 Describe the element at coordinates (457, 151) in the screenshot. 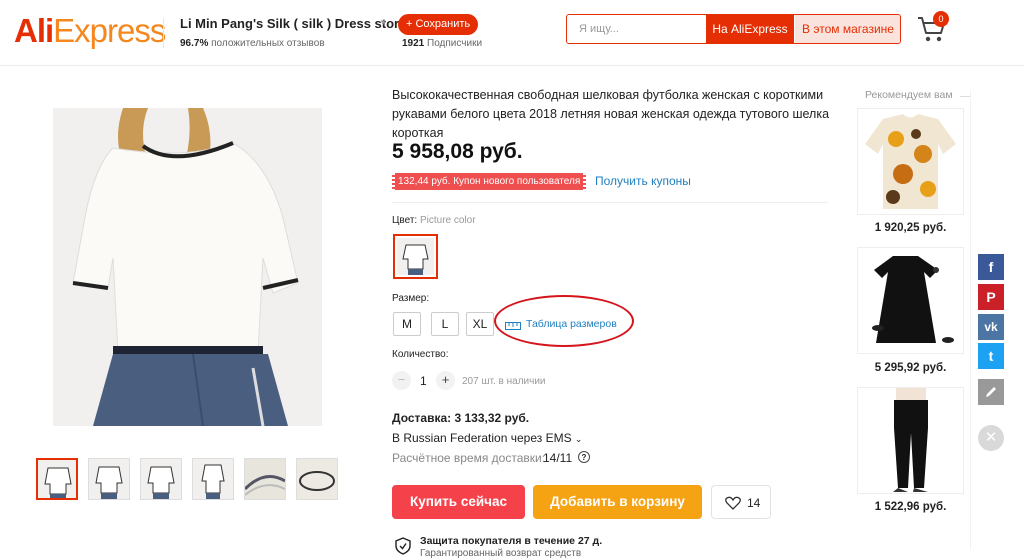

I see `product-price: 5 958,08 руб.` at that location.